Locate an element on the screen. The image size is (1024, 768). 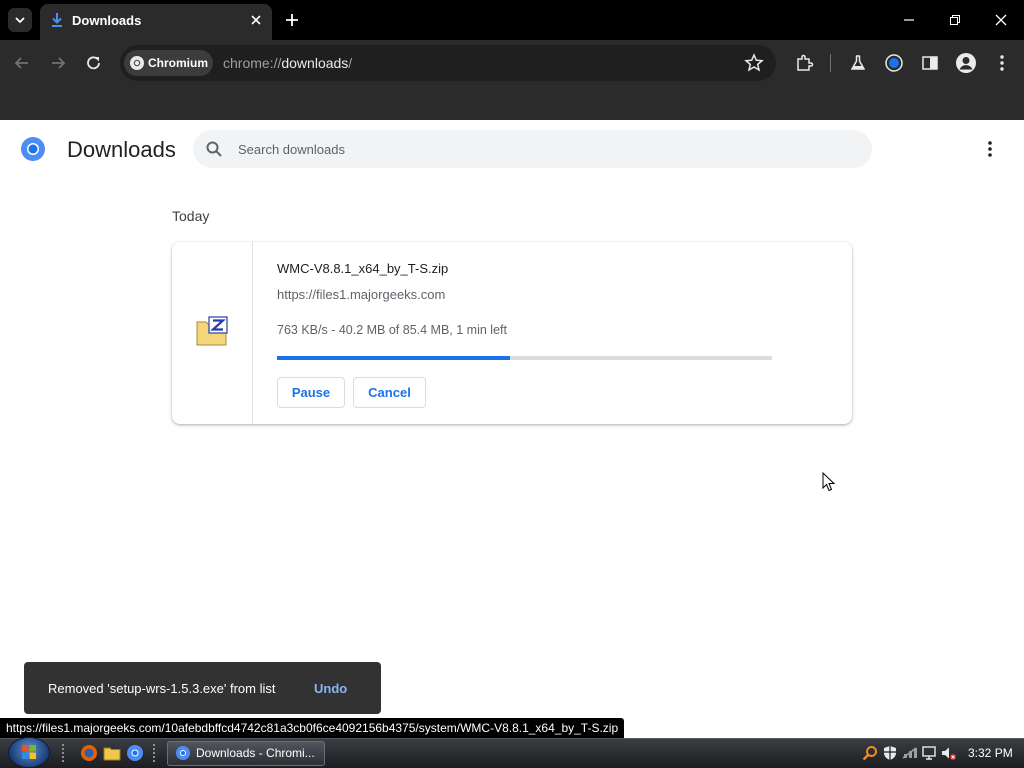
forward-icon is located at coordinates (58, 63).